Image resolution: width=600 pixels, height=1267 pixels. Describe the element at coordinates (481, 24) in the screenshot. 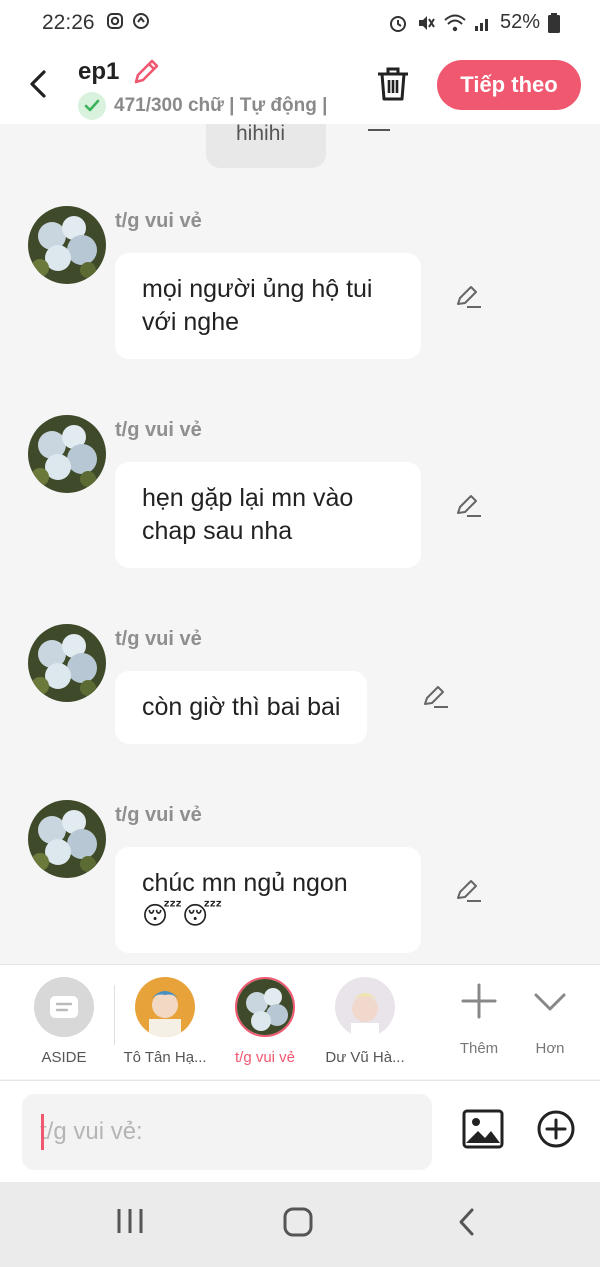

I see `signal-icon` at that location.